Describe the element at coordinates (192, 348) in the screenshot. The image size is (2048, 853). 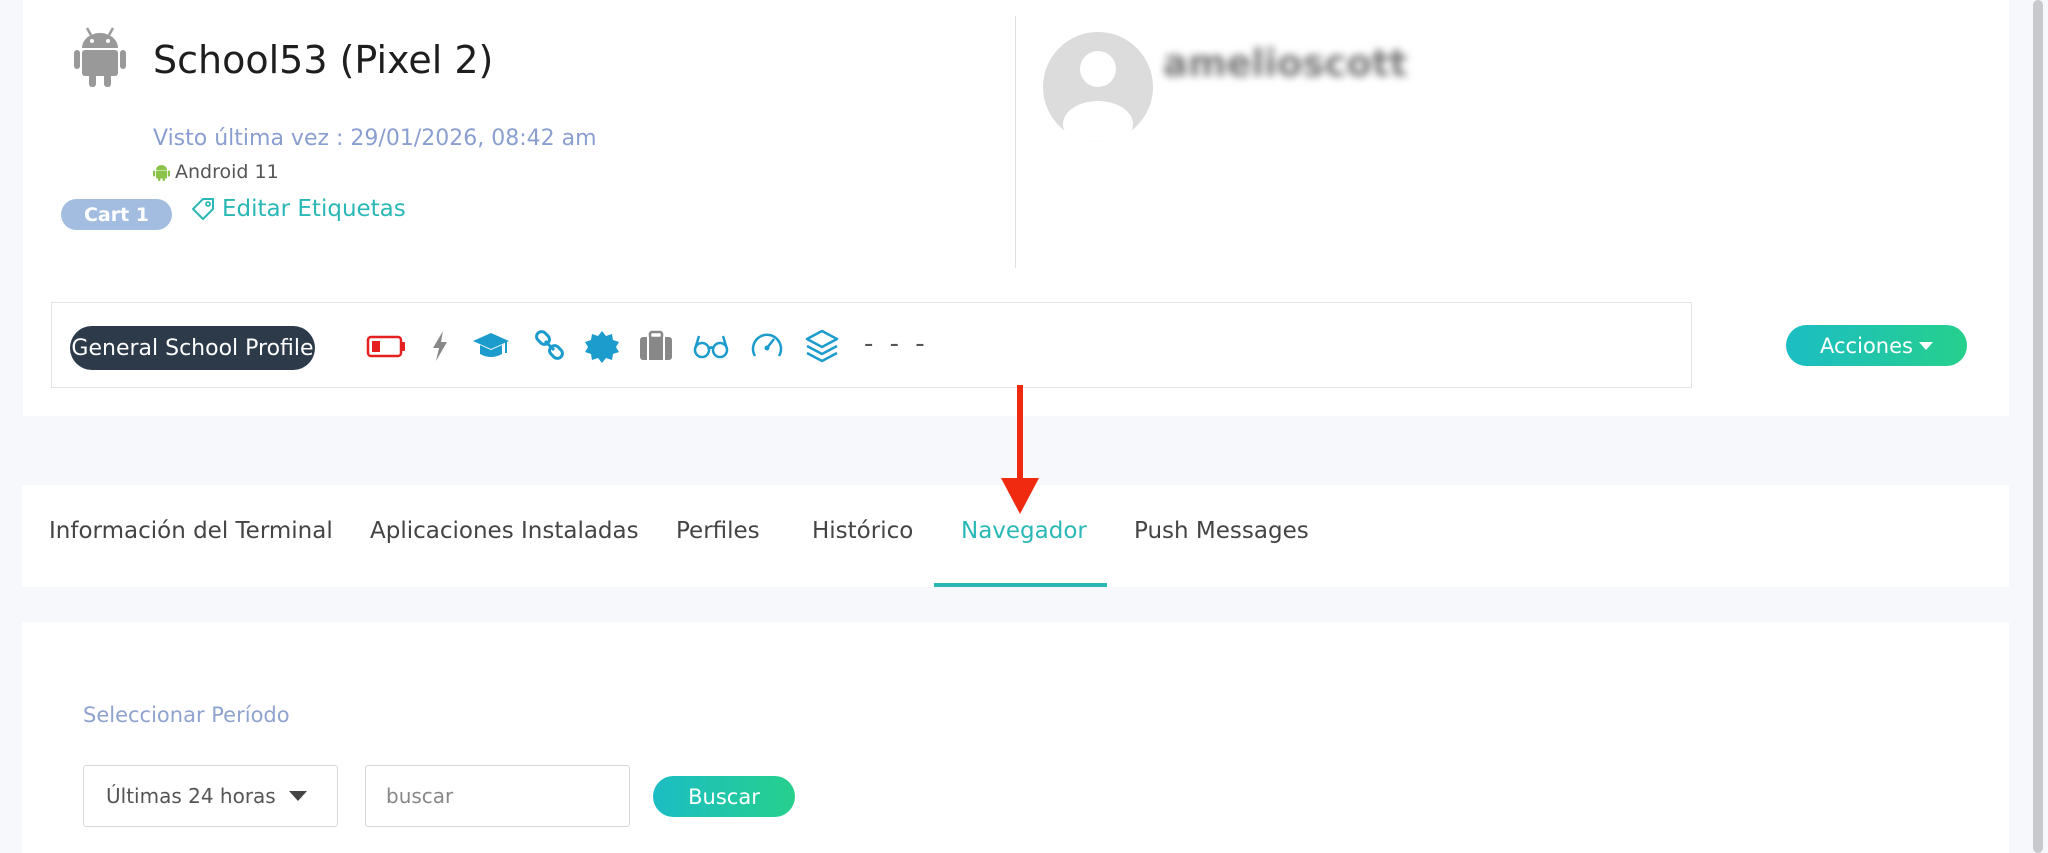
I see `profile-badge: General School Profile` at that location.